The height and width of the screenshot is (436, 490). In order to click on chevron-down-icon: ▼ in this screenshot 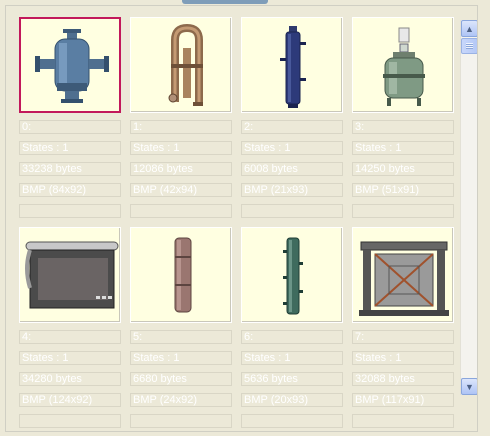, I will do `click(469, 386)`.